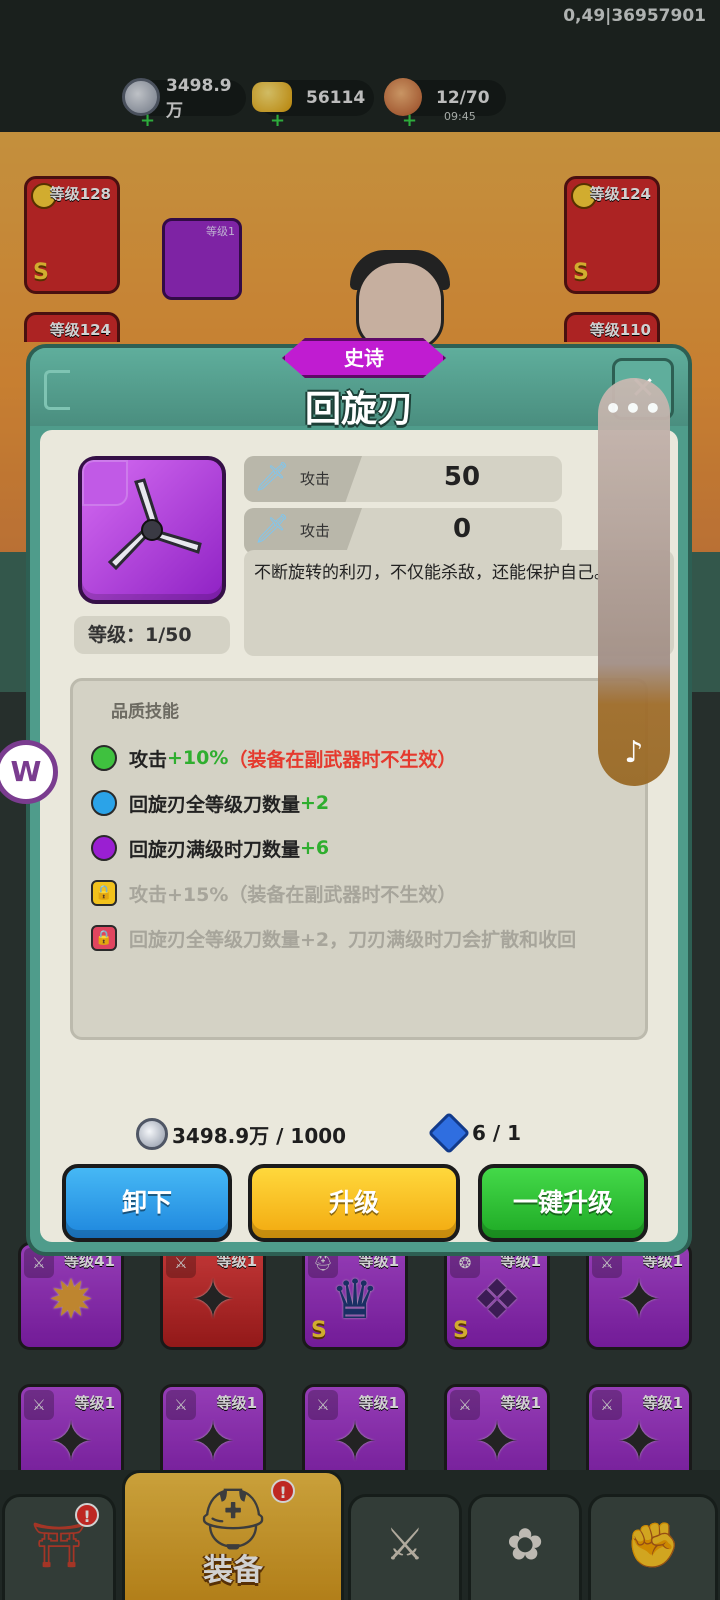  What do you see at coordinates (358, 409) in the screenshot?
I see `item-title: 回旋刃` at bounding box center [358, 409].